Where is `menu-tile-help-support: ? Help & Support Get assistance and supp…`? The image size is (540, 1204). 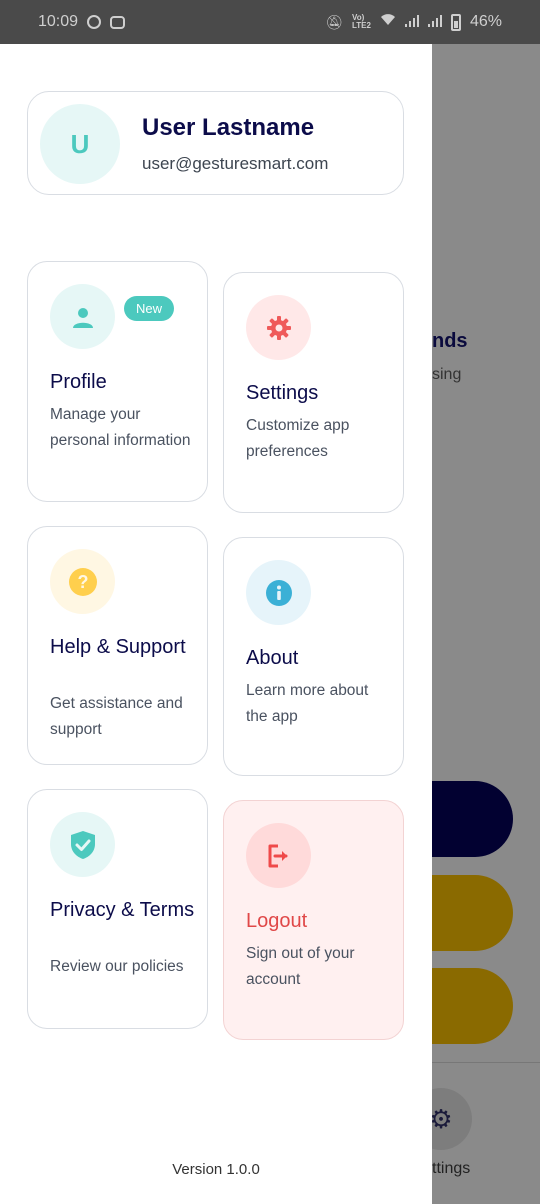
menu-tile-help-support: ? Help & Support Get assistance and supp… is located at coordinates (117, 645).